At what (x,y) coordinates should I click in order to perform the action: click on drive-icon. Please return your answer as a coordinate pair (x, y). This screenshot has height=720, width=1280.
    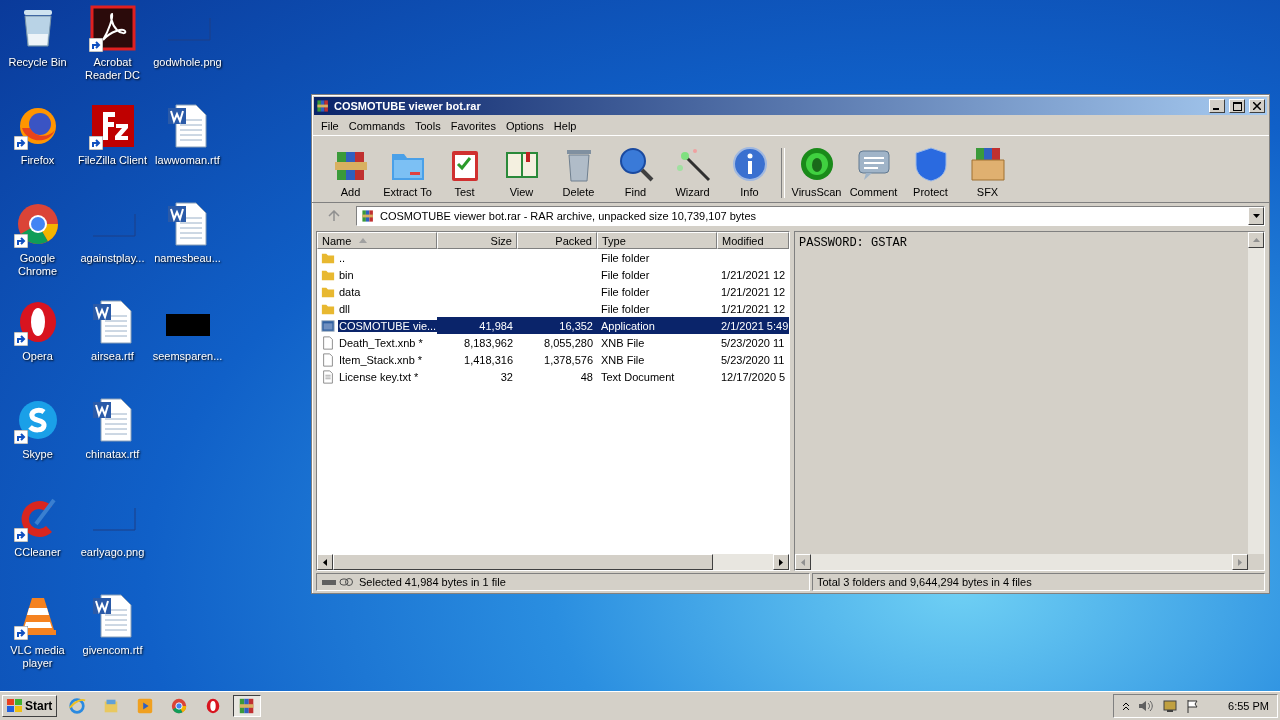
    Looking at the image, I should click on (338, 582).